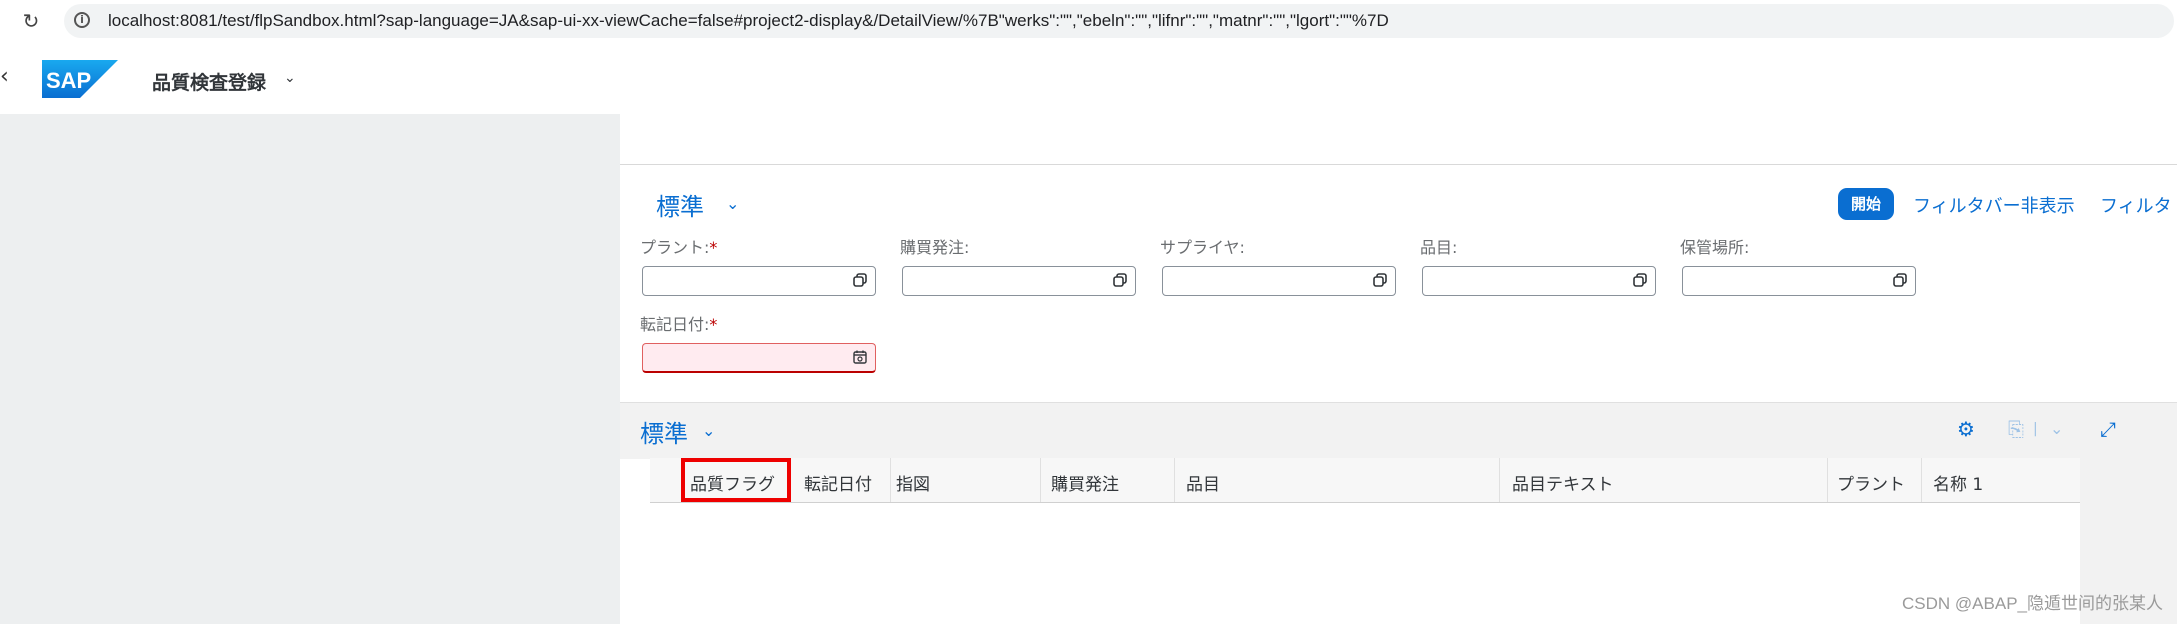 The image size is (2177, 624). I want to click on column-header-order: 指図, so click(913, 482).